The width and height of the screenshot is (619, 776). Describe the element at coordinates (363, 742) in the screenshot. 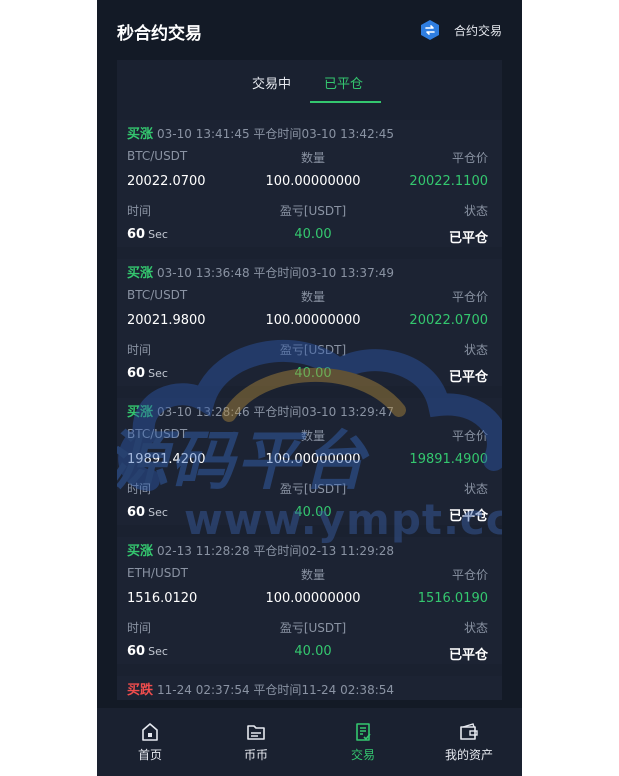

I see `nav-trade: 交易` at that location.